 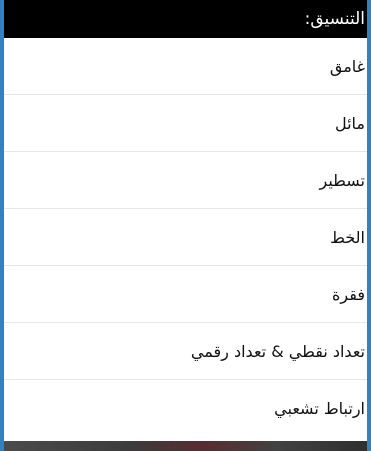 I want to click on menu-item-font: الخط, so click(x=185, y=237).